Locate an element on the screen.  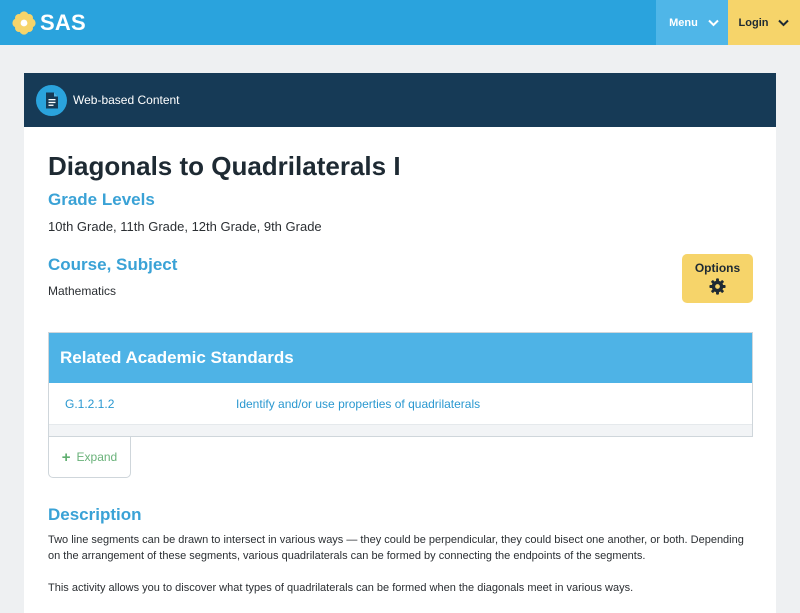
menu-button: Menu is located at coordinates (692, 22).